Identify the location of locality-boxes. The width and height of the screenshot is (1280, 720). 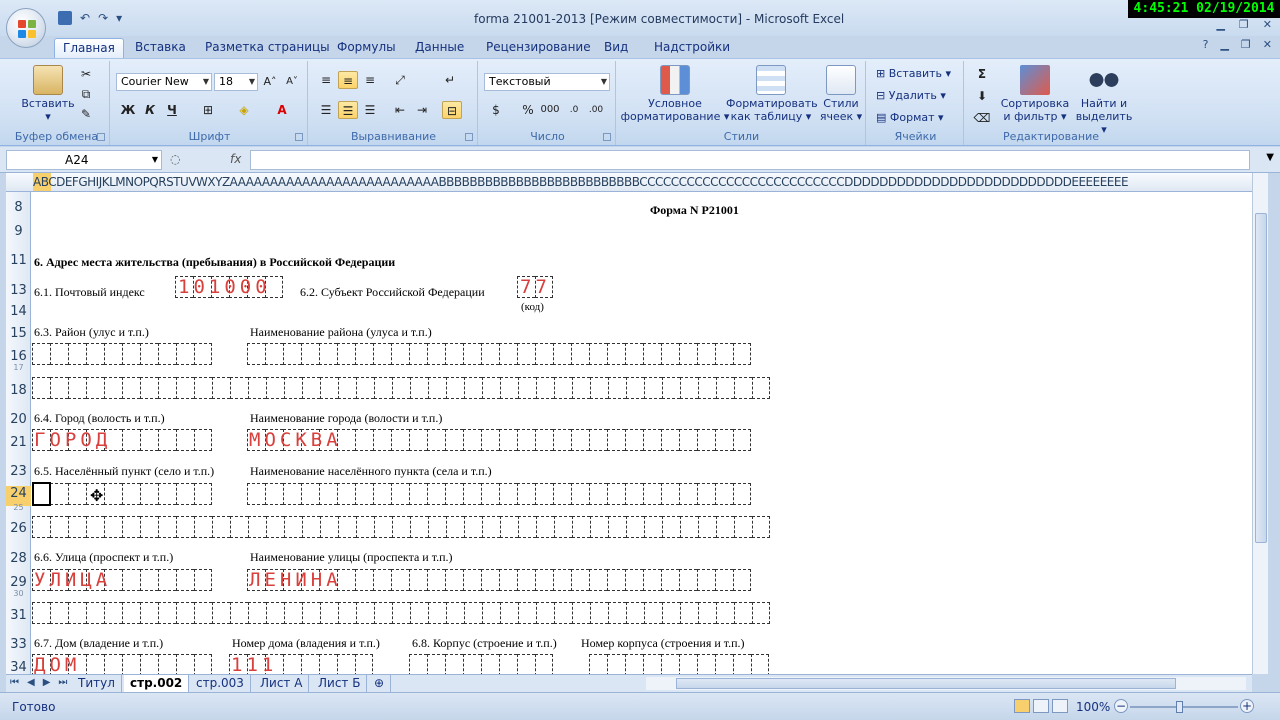
(122, 494).